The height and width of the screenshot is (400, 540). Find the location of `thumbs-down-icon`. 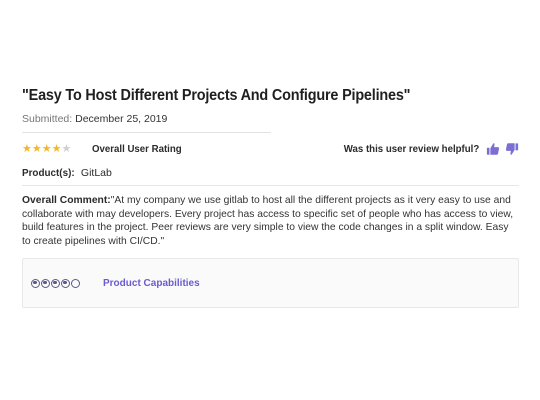

thumbs-down-icon is located at coordinates (512, 149).